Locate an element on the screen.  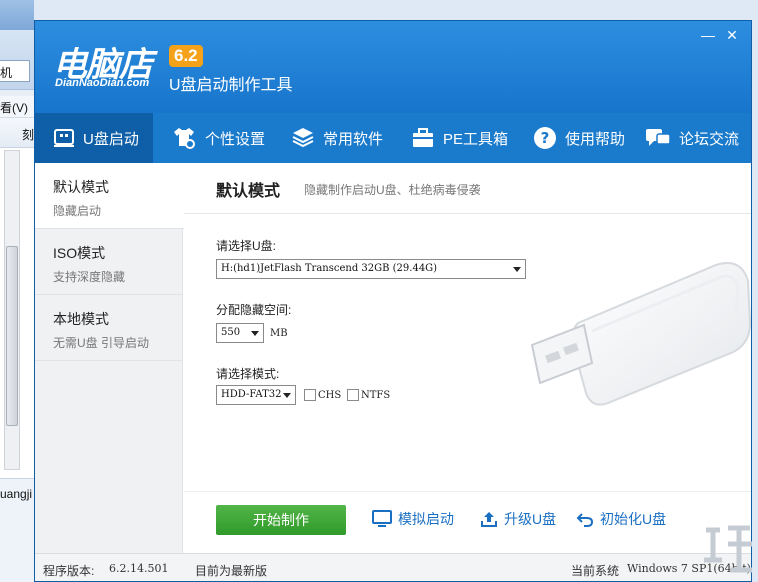
hidden-space-unit: MB is located at coordinates (279, 333).